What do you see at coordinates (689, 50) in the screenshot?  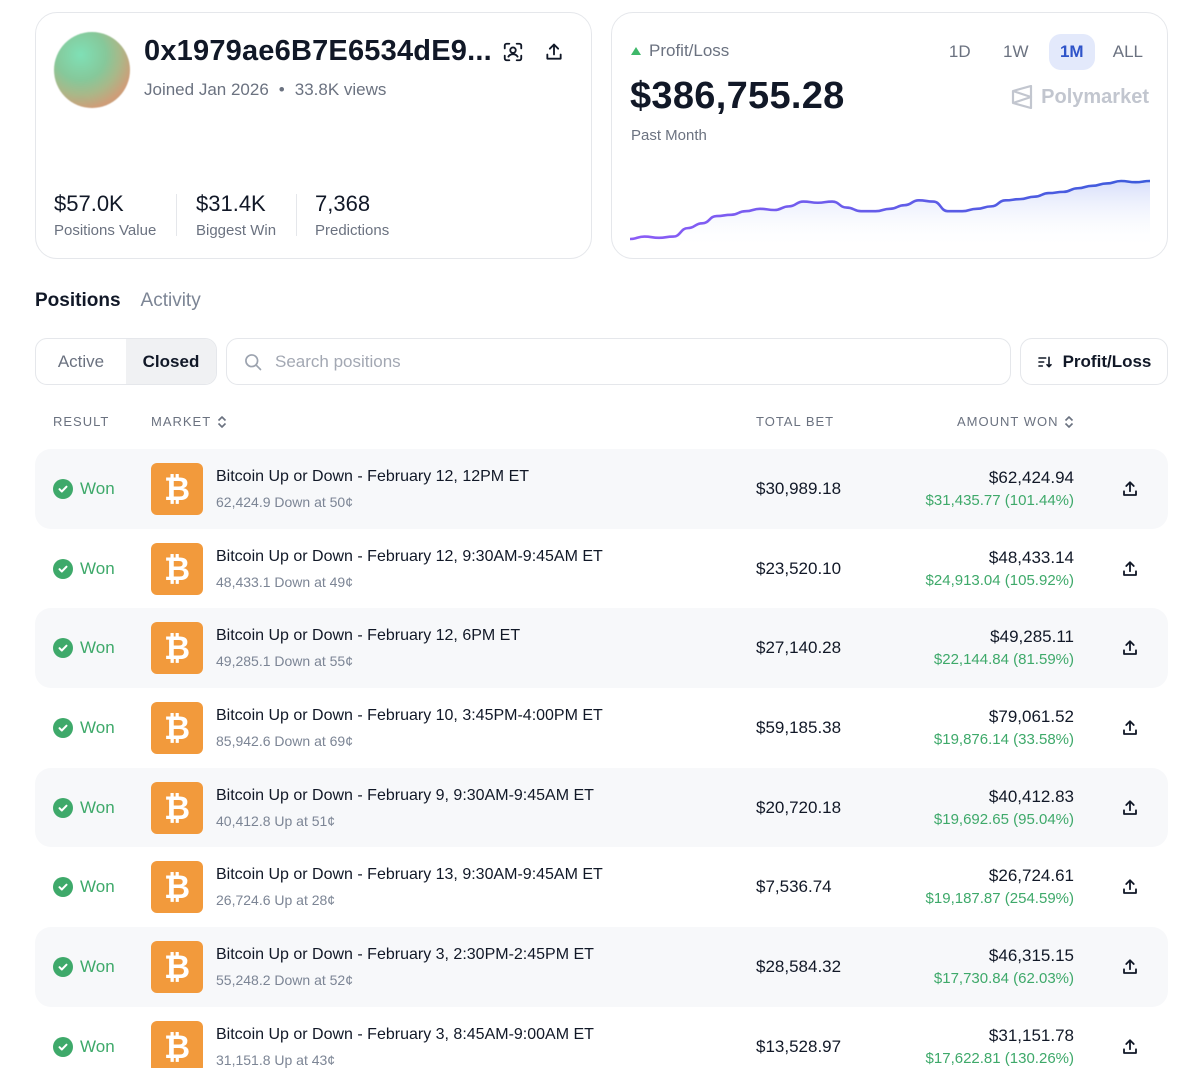 I see `profit-loss-label: Profit/Loss` at bounding box center [689, 50].